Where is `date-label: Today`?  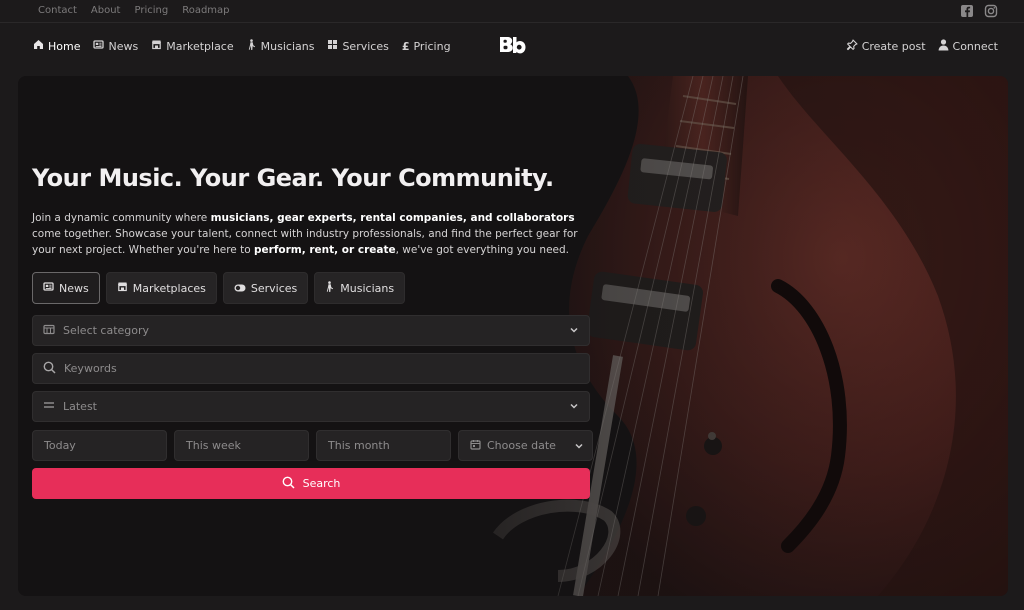 date-label: Today is located at coordinates (60, 445).